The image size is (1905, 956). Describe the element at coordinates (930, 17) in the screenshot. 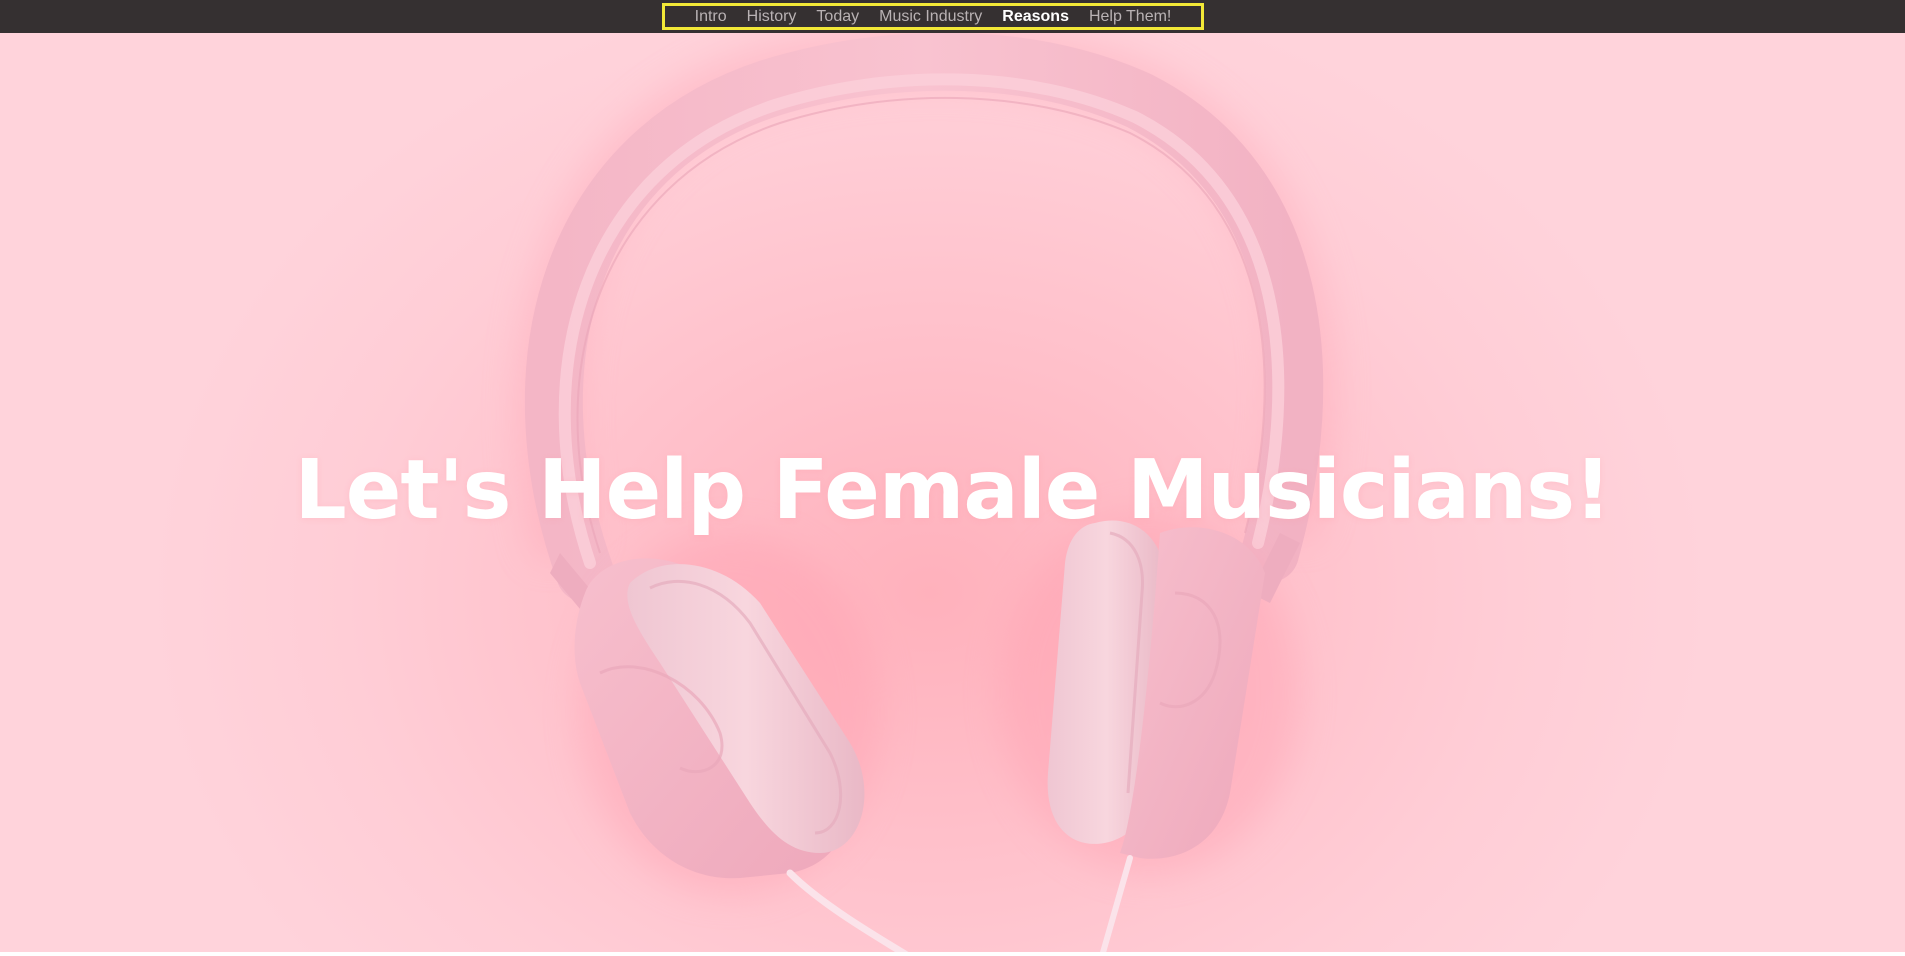

I see `nav-link-music-industry: Music Industry` at that location.